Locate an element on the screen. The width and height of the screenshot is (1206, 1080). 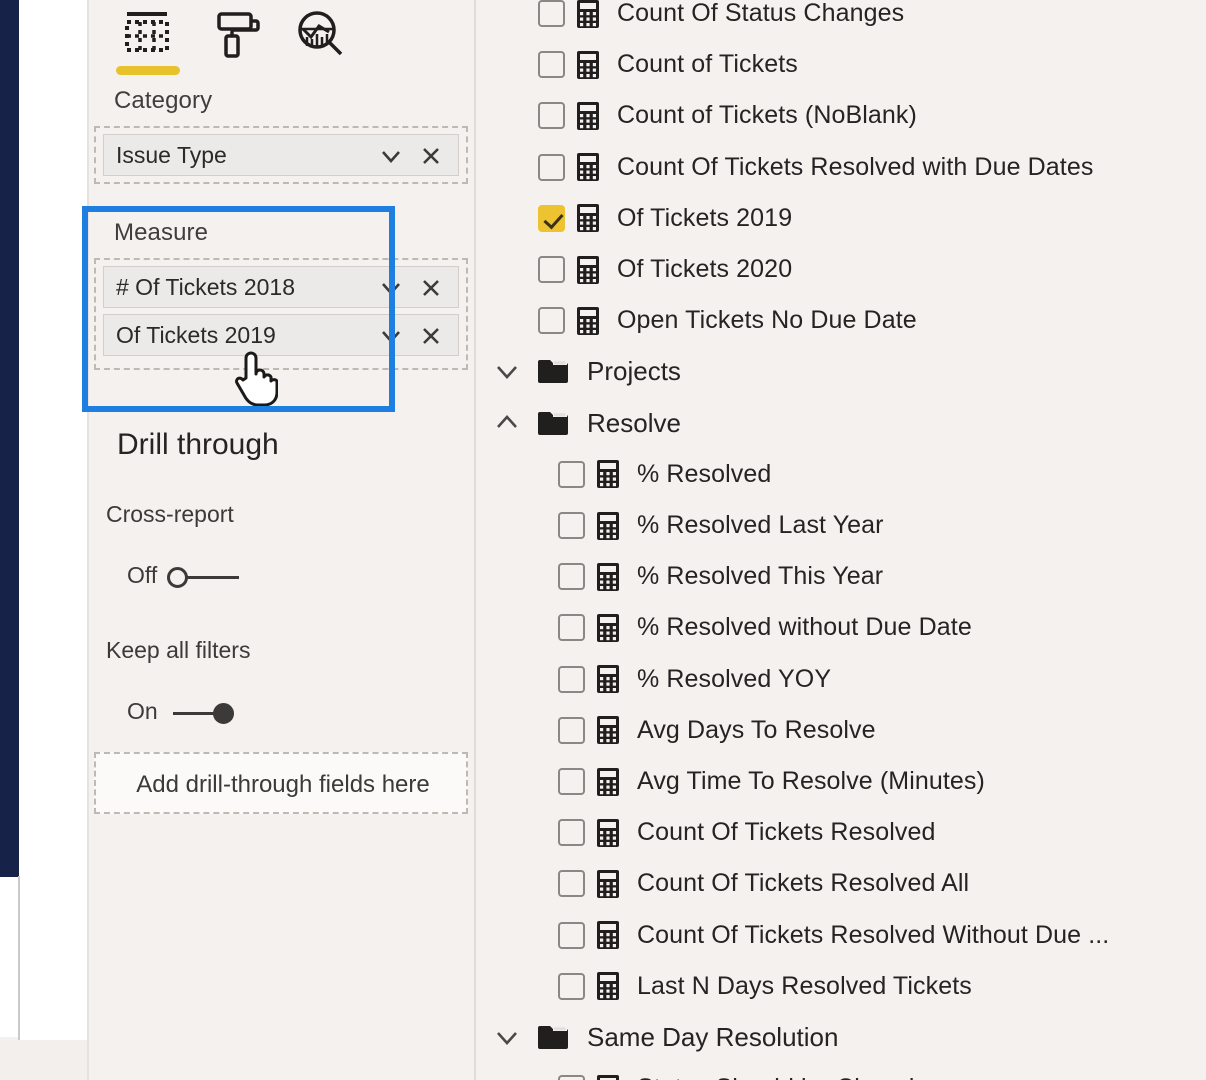
field-list-item: % Resolved without Due Date is located at coordinates (765, 627).